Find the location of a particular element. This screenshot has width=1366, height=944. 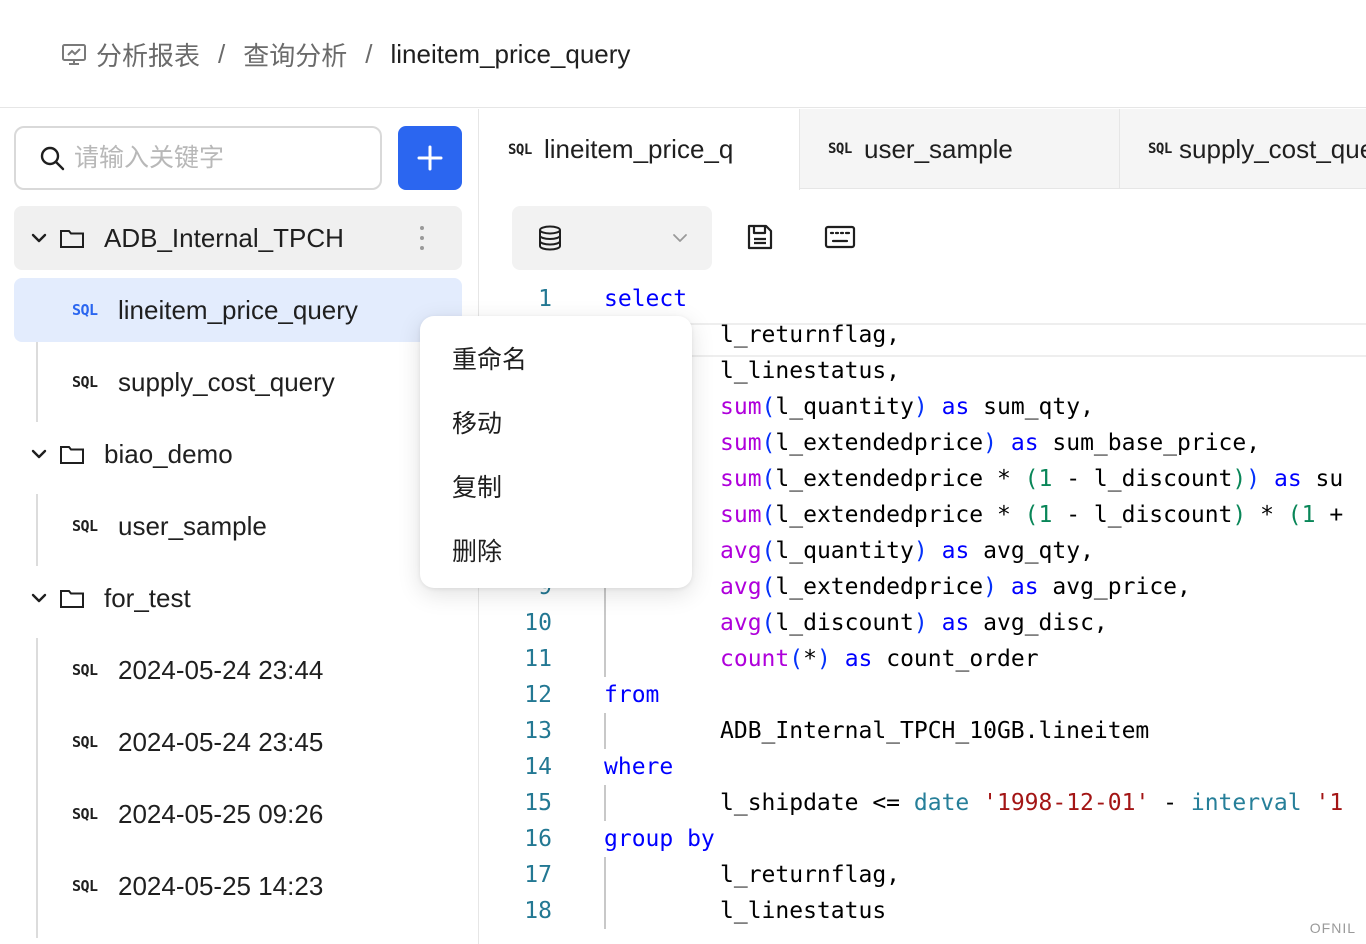

file-item: SQL 2024-05-24 23:44 is located at coordinates (238, 670).